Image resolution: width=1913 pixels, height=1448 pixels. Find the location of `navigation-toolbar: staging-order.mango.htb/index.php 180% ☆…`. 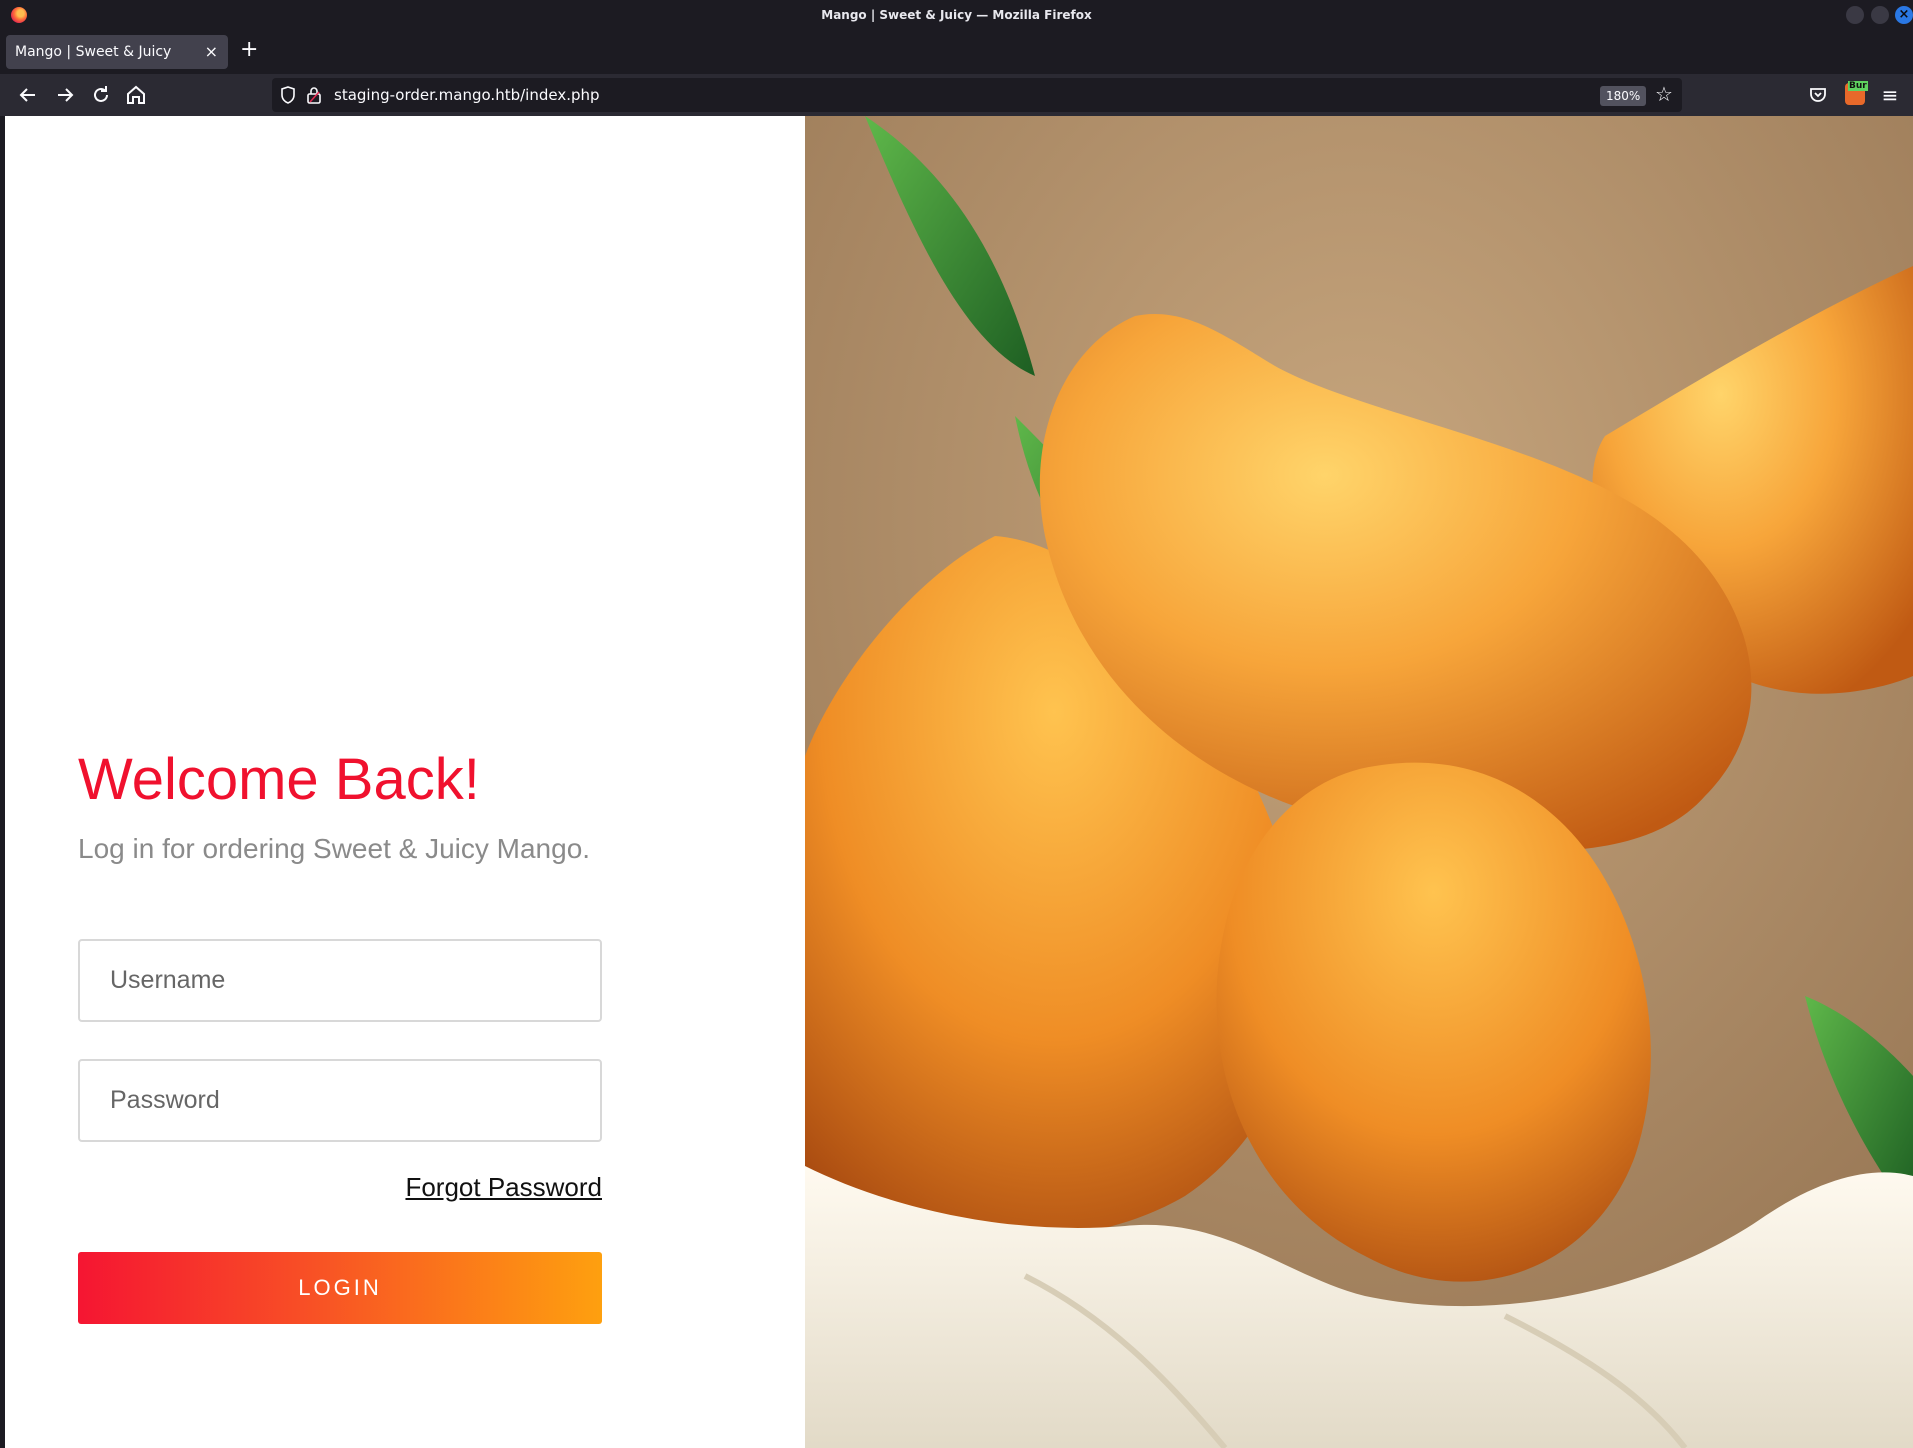

navigation-toolbar: staging-order.mango.htb/index.php 180% ☆… is located at coordinates (956, 95).